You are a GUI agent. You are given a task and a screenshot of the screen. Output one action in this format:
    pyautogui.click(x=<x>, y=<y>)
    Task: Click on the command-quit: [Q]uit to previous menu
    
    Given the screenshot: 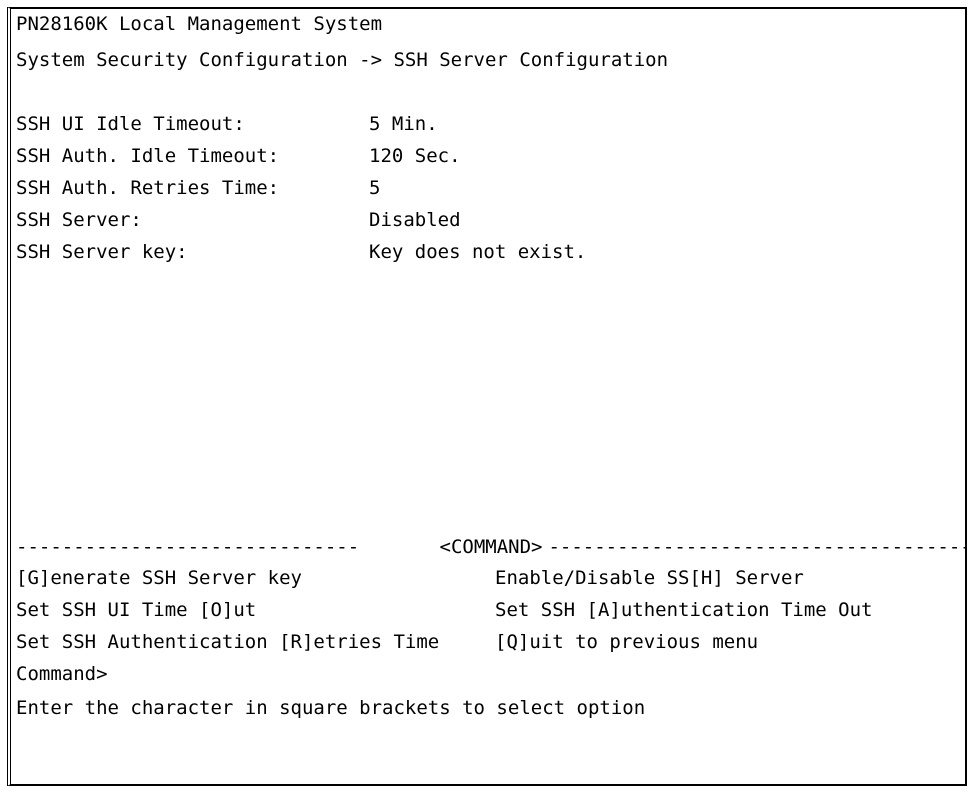 What is the action you would take?
    pyautogui.click(x=626, y=642)
    